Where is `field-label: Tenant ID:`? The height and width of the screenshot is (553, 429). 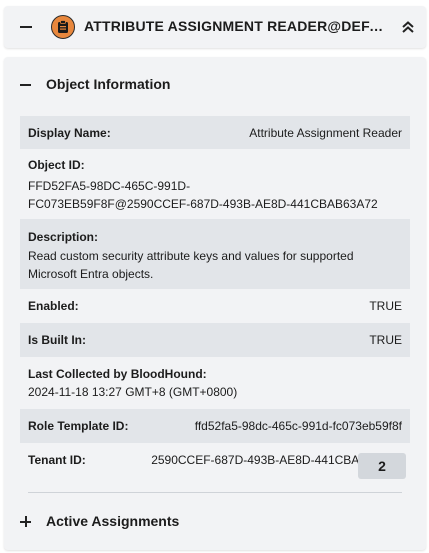 field-label: Tenant ID: is located at coordinates (57, 460).